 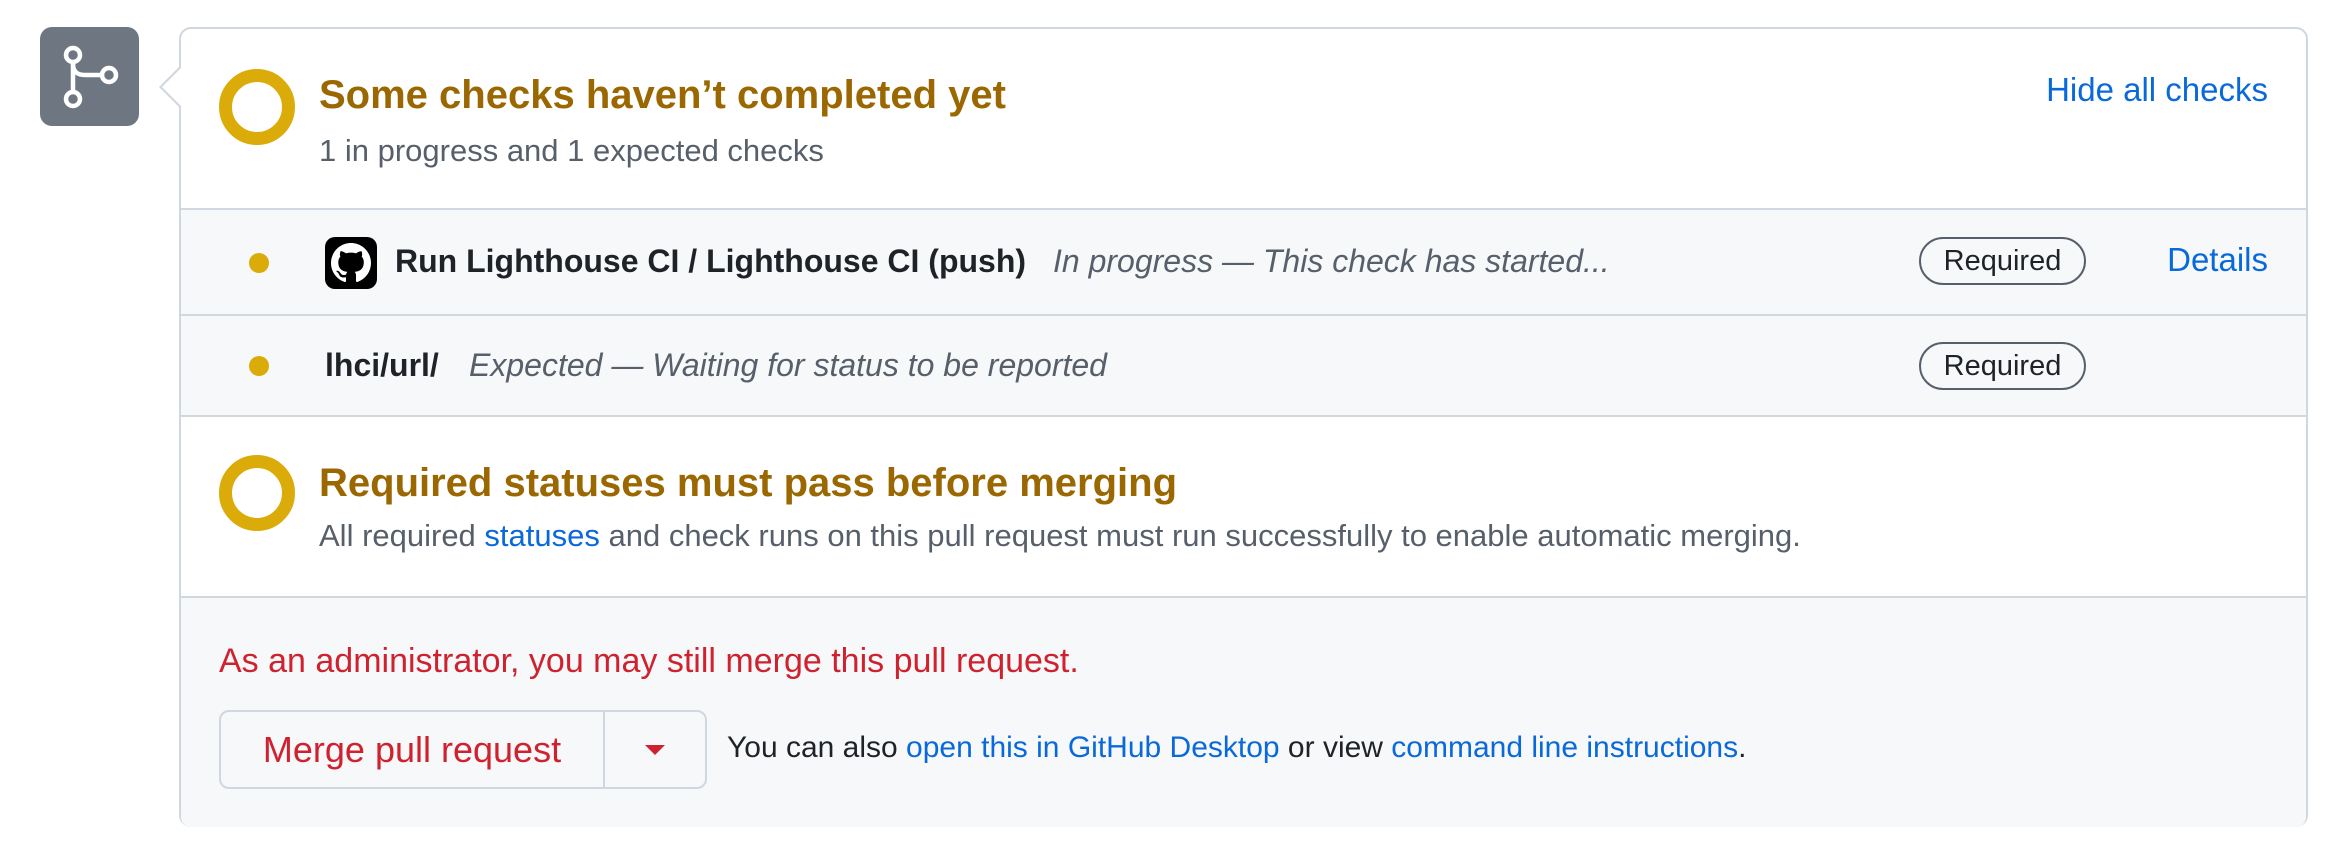 I want to click on checks-title: Some checks haven’t completed yet, so click(x=662, y=95).